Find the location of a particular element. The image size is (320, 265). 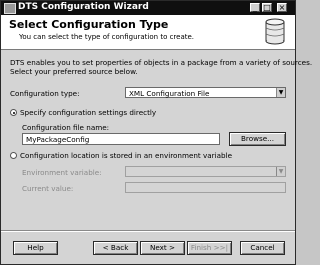

environment-variable-label: Environment variable: is located at coordinates (62, 172).